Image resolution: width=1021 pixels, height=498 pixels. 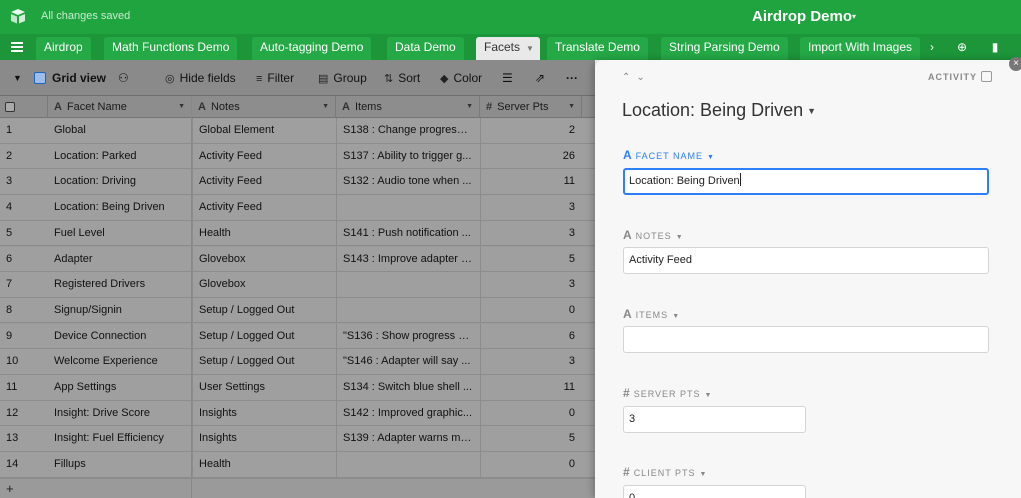 What do you see at coordinates (119, 259) in the screenshot?
I see `facet-name-cell: Adapter` at bounding box center [119, 259].